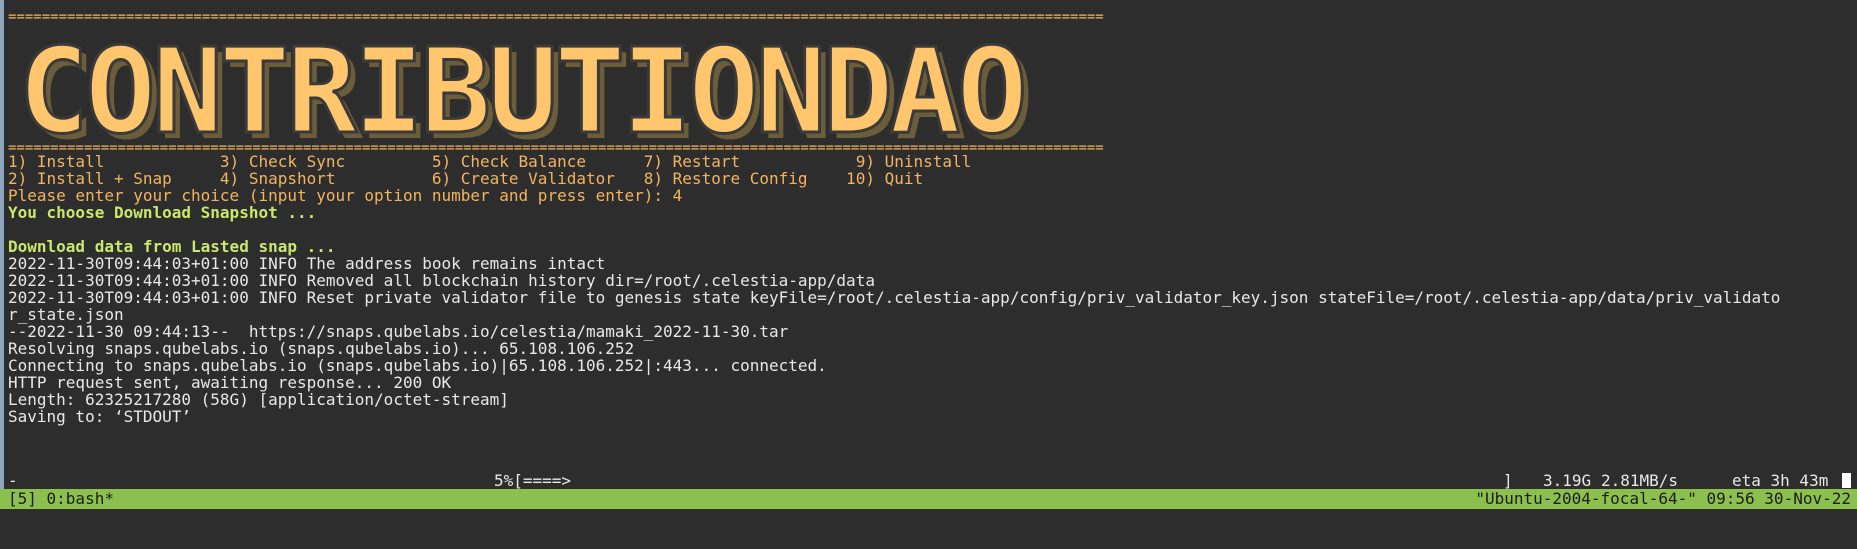  Describe the element at coordinates (1663, 498) in the screenshot. I see `status-host-time: "Ubuntu-2004-focal-64-" 09:56 30-Nov-22` at that location.